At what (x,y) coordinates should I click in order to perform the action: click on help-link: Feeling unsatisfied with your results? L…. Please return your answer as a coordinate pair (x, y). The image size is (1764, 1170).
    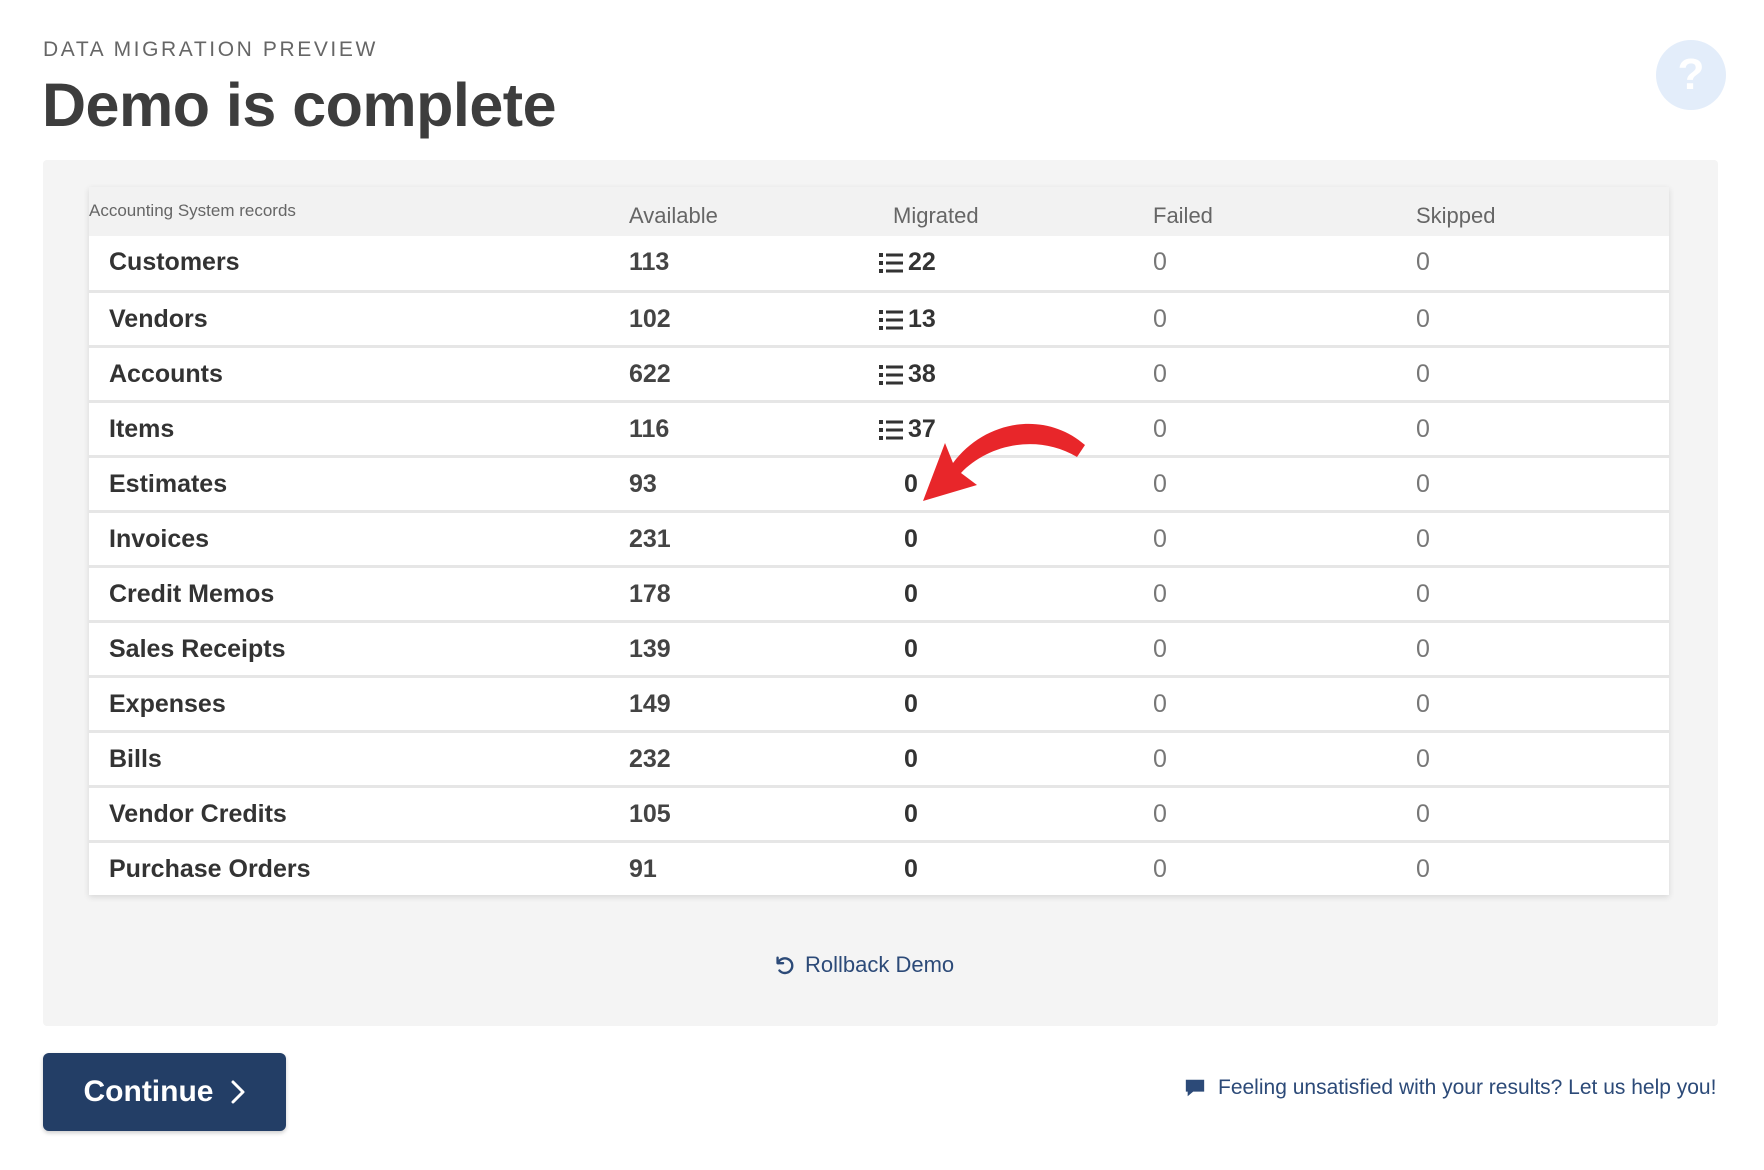
    Looking at the image, I should click on (1450, 1088).